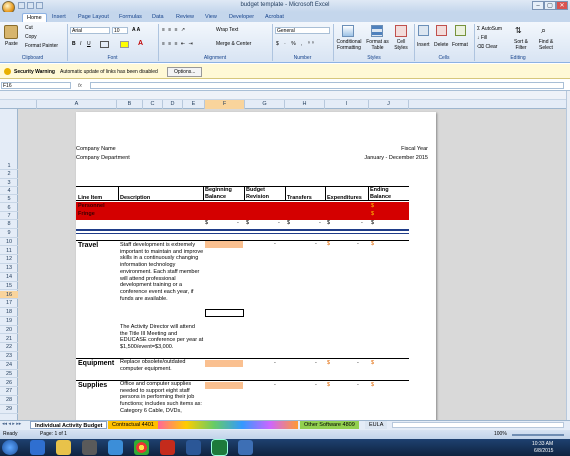 Image resolution: width=570 pixels, height=456 pixels. I want to click on autosum-button: Σ AutoSum, so click(489, 29).